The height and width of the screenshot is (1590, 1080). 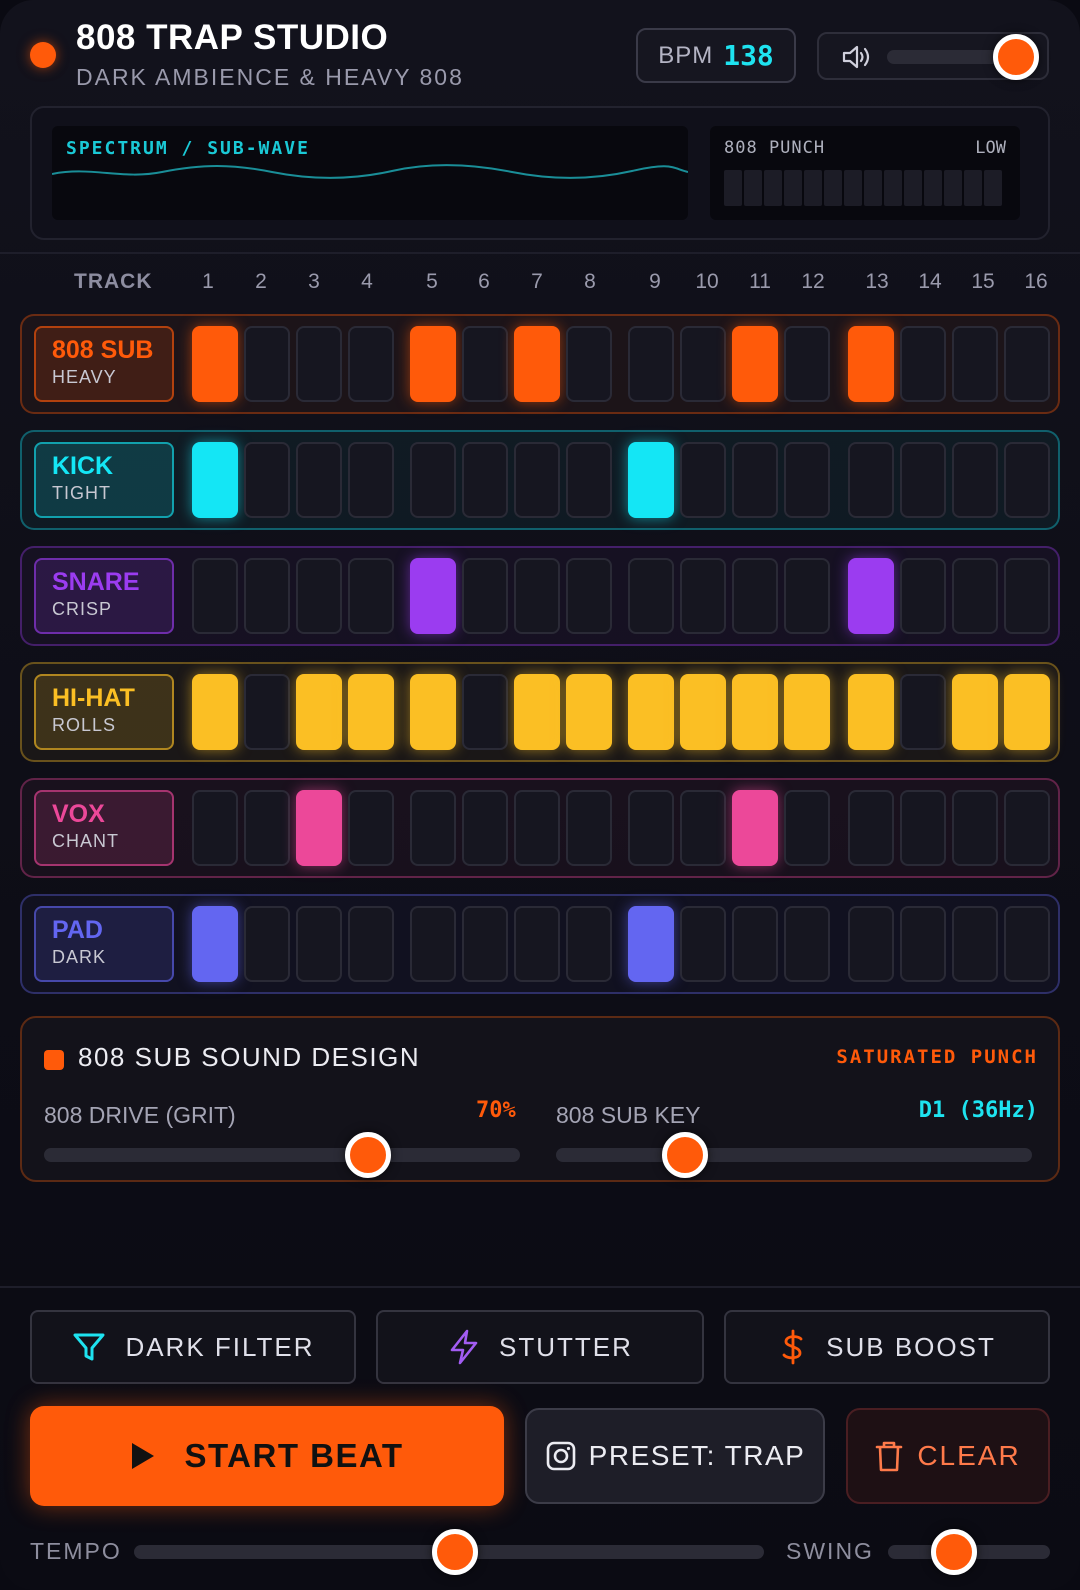 What do you see at coordinates (954, 1552) in the screenshot?
I see `swing-slider-knob` at bounding box center [954, 1552].